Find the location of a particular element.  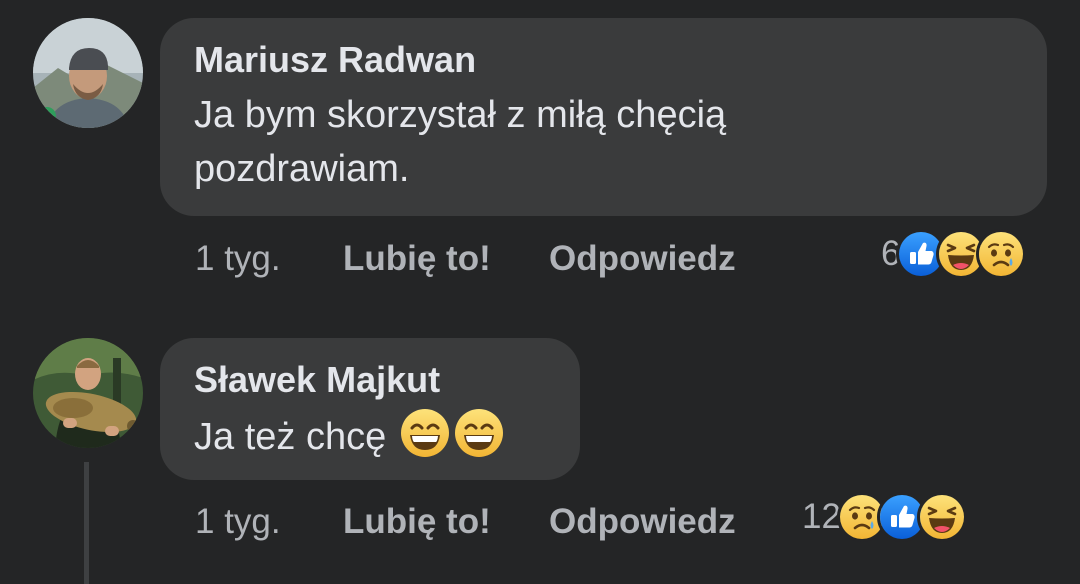

reply-thread-line is located at coordinates (86, 523).